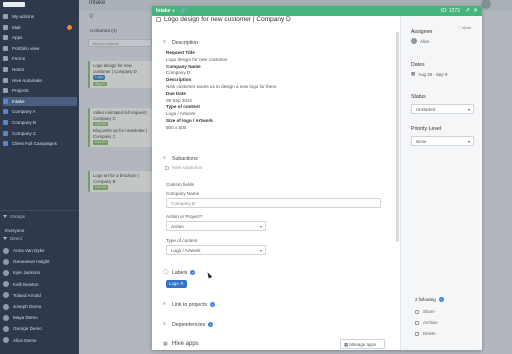 This screenshot has height=354, width=512. I want to click on direct-message-item: Kelli Newton, so click(40, 284).